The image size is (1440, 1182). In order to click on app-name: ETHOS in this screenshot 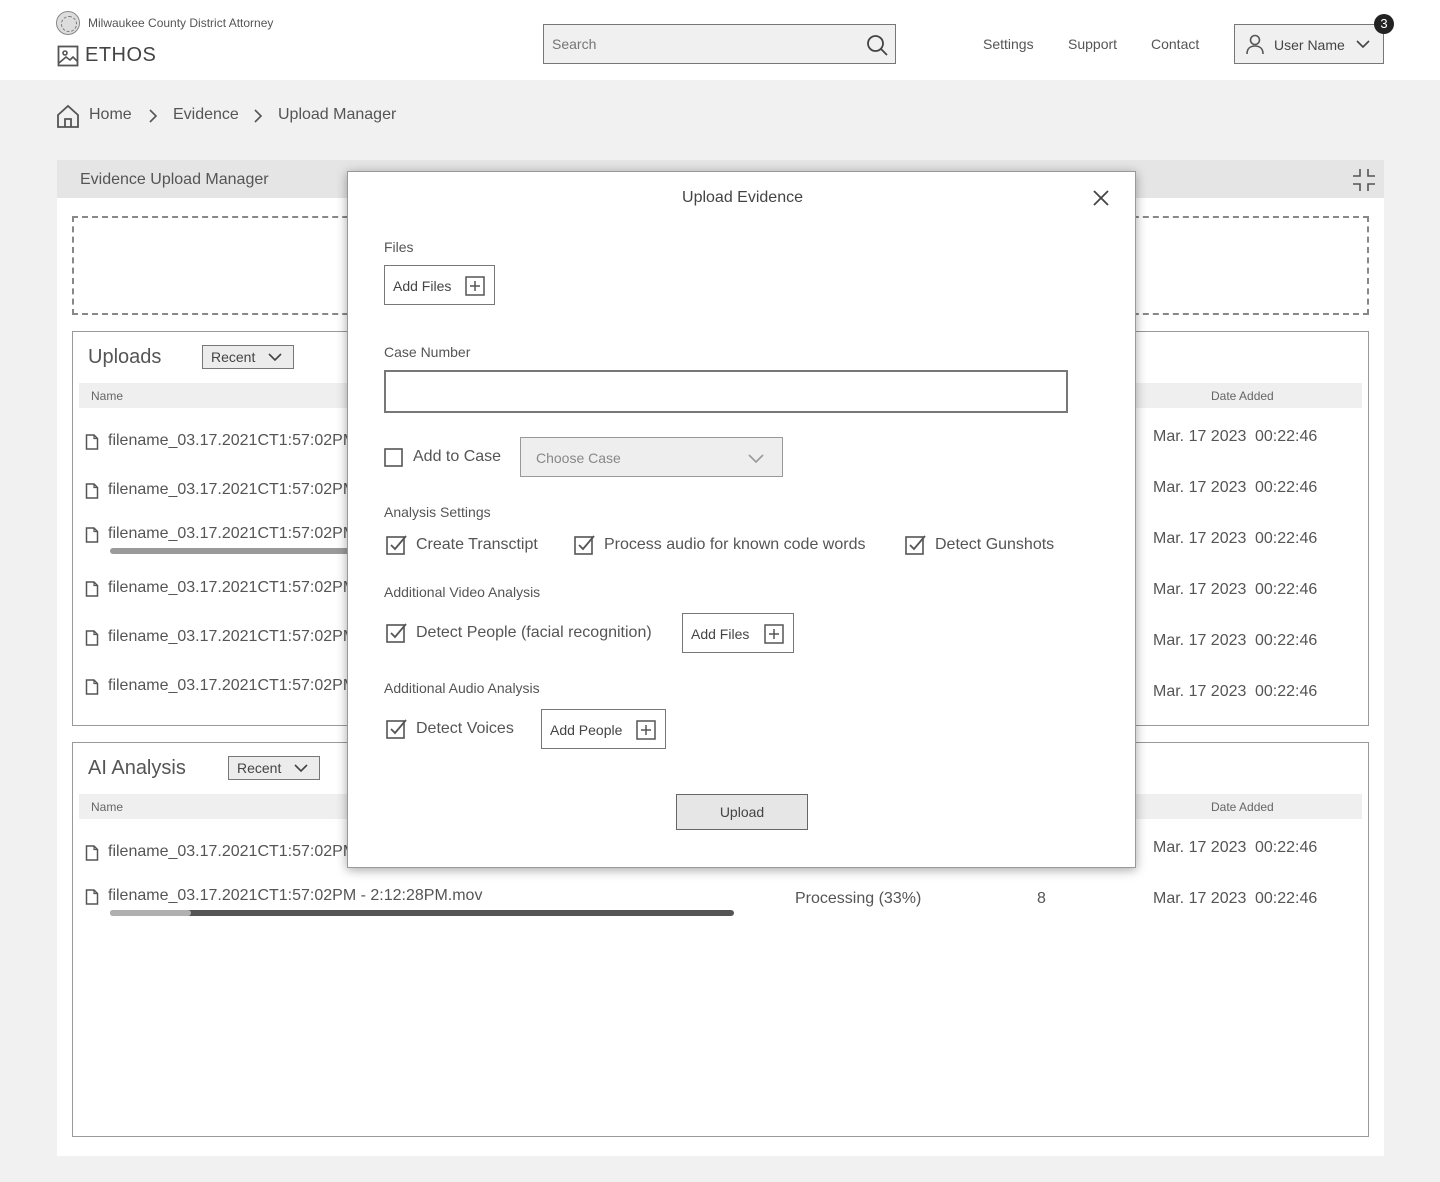, I will do `click(121, 55)`.